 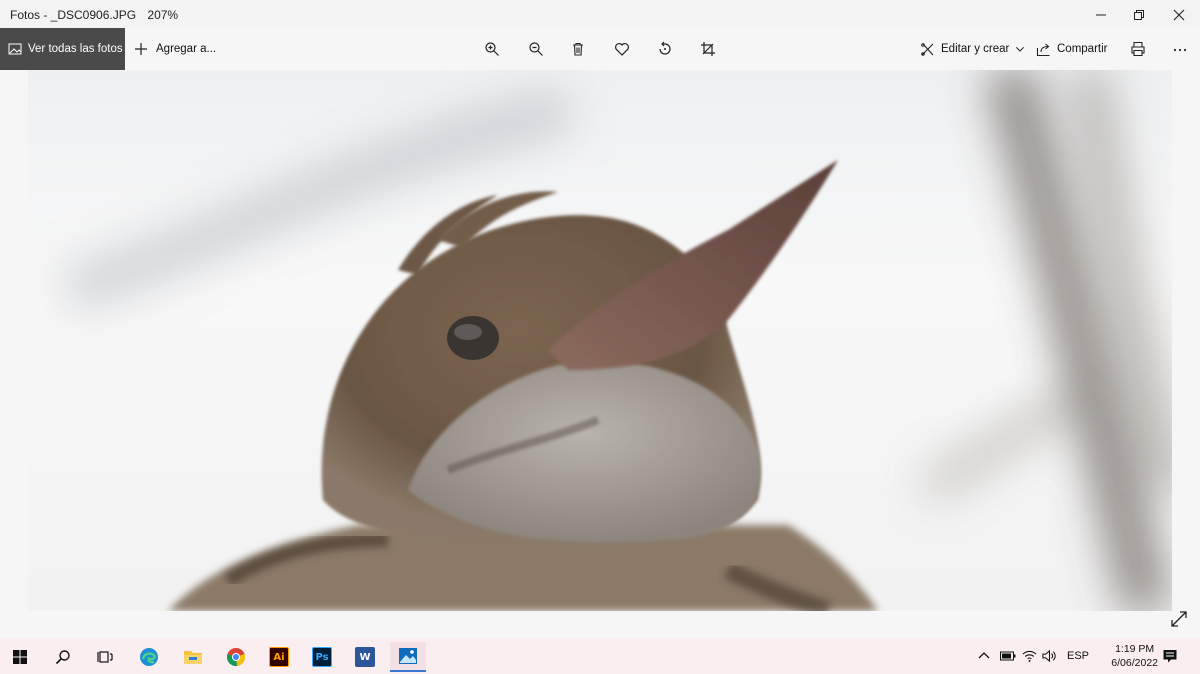 I want to click on search-icon, so click(x=62, y=657).